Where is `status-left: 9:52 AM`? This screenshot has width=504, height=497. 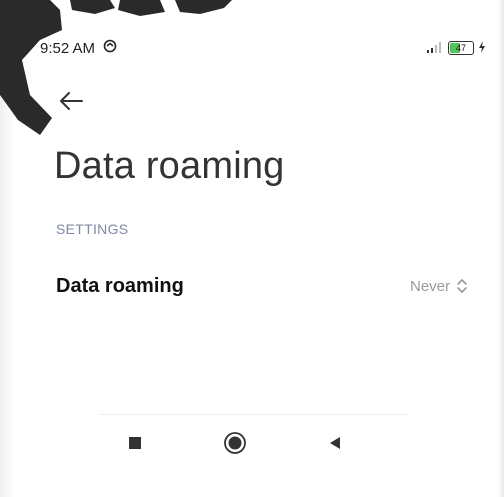
status-left: 9:52 AM is located at coordinates (78, 48).